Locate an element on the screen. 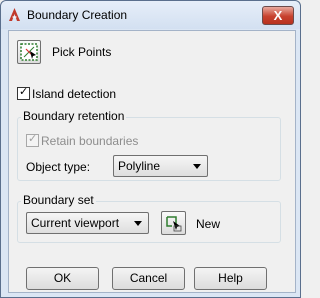 Image resolution: width=320 pixels, height=298 pixels. boundary-retention-title: Boundary retention is located at coordinates (74, 116).